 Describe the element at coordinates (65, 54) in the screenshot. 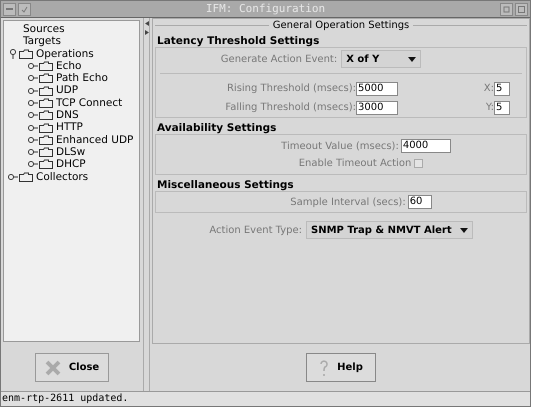

I see `tree-item: Operations` at that location.